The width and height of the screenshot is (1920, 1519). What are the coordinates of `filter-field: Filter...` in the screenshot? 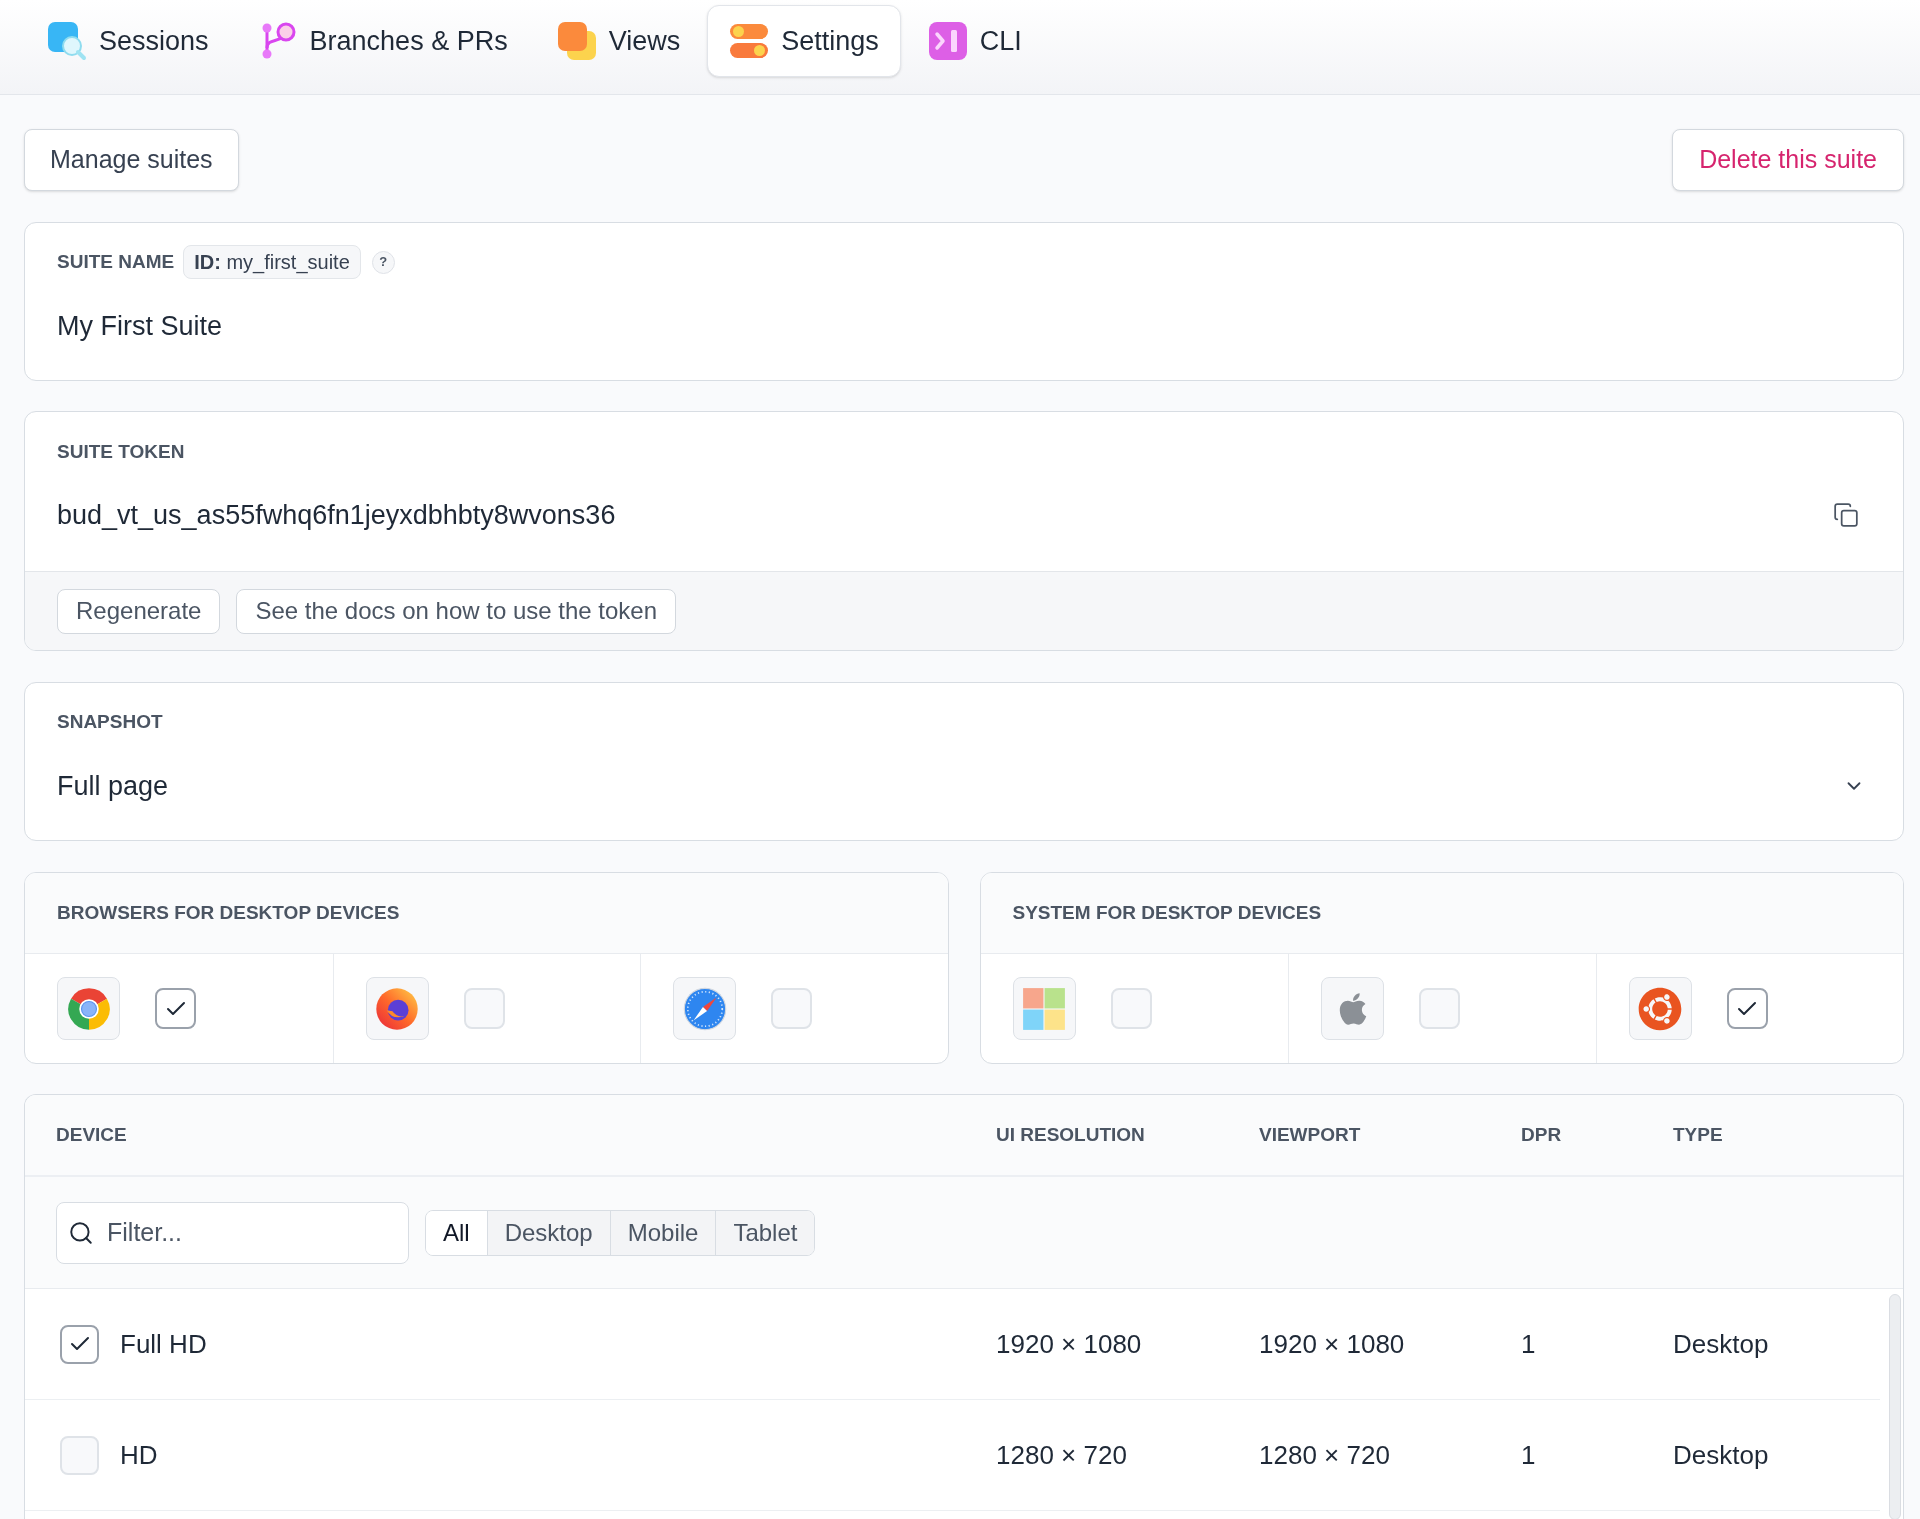 It's located at (232, 1232).